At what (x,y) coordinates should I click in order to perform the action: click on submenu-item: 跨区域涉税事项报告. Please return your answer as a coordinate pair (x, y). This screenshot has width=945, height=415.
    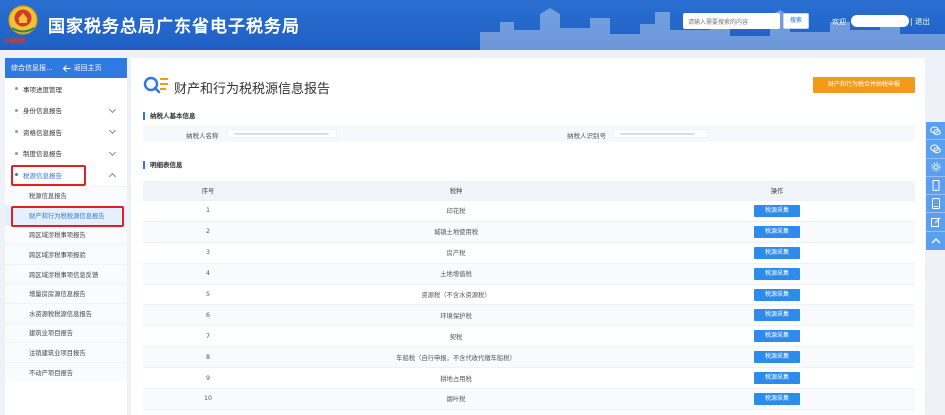
    Looking at the image, I should click on (66, 234).